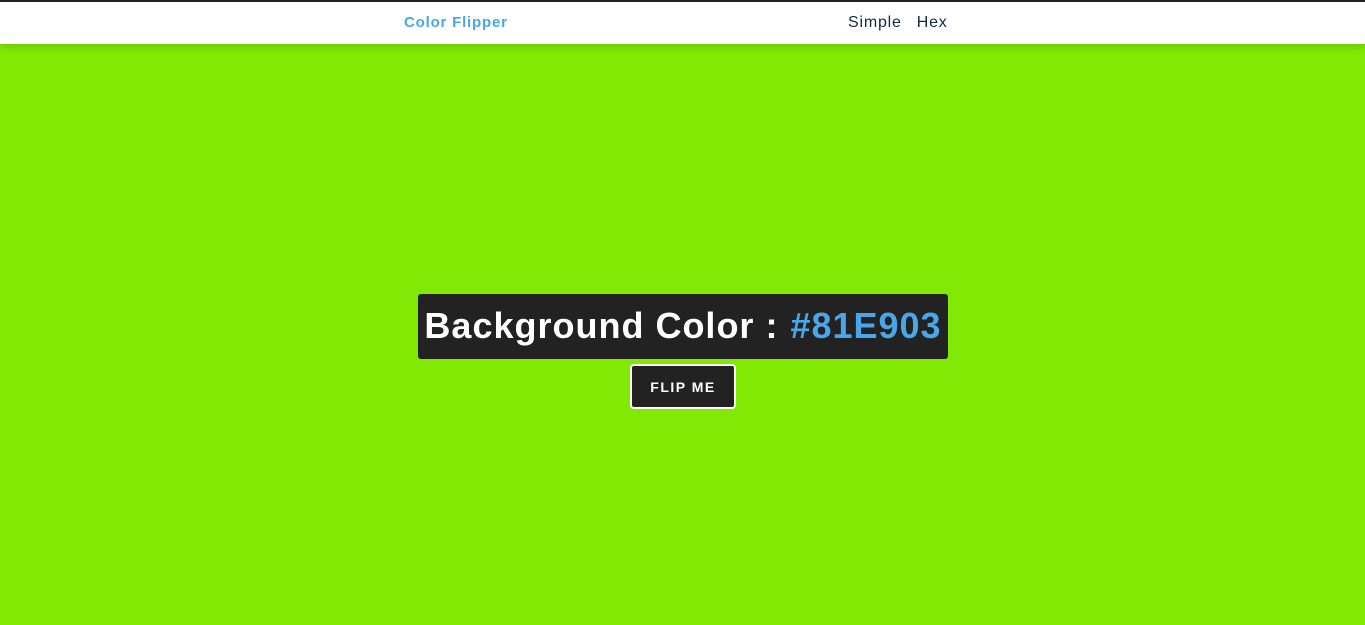 This screenshot has width=1365, height=625. What do you see at coordinates (682, 23) in the screenshot?
I see `navbar: Color Flipper Simple Hex` at bounding box center [682, 23].